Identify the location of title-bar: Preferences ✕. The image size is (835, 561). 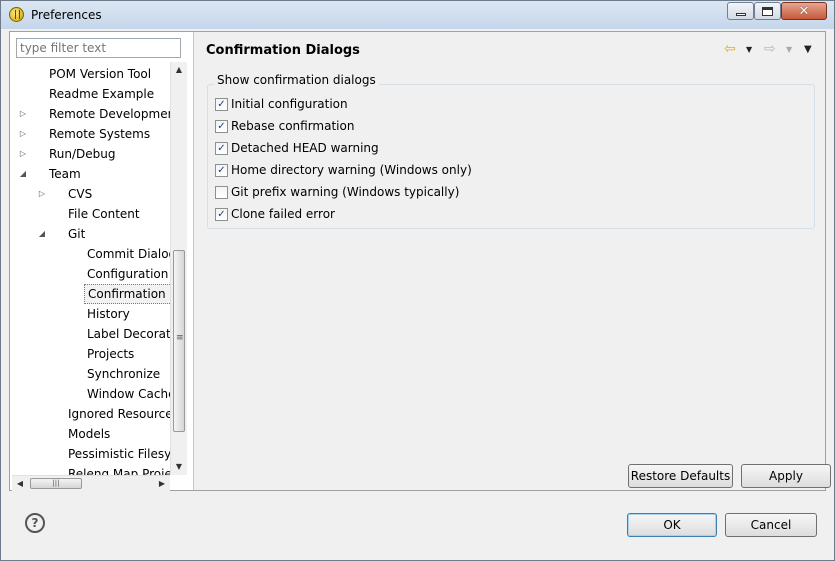
(417, 15).